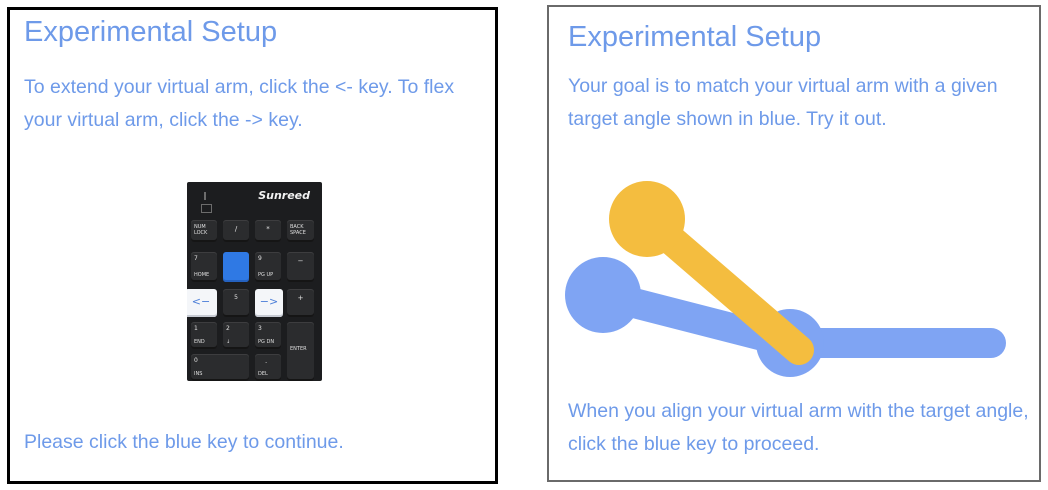 The height and width of the screenshot is (490, 1048). Describe the element at coordinates (220, 367) in the screenshot. I see `key-0: 0 INS` at that location.